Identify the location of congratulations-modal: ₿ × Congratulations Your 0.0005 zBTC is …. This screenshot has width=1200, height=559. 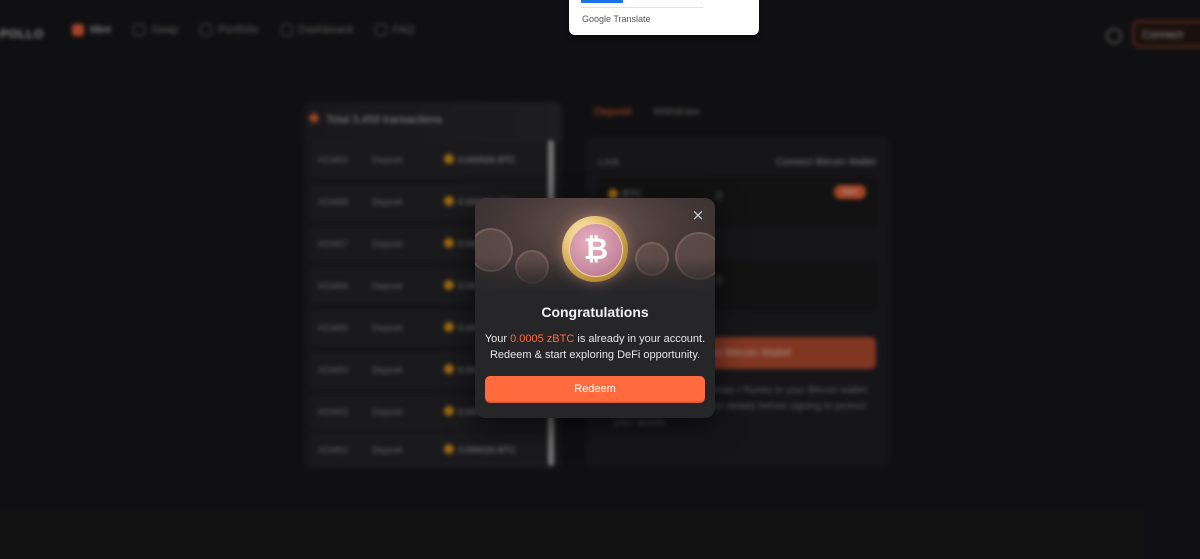
(595, 308).